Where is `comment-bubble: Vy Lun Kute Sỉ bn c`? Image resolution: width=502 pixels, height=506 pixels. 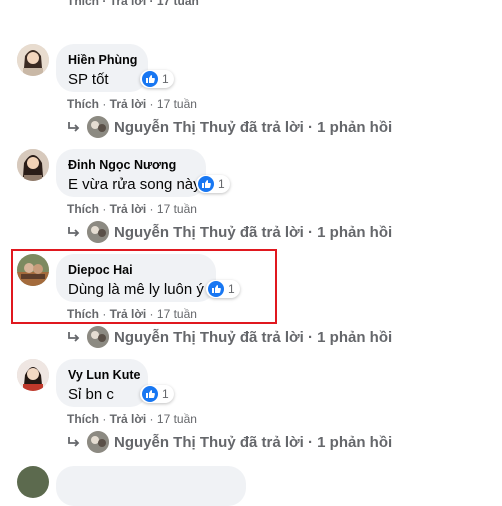
comment-bubble: Vy Lun Kute Sỉ bn c is located at coordinates (102, 383).